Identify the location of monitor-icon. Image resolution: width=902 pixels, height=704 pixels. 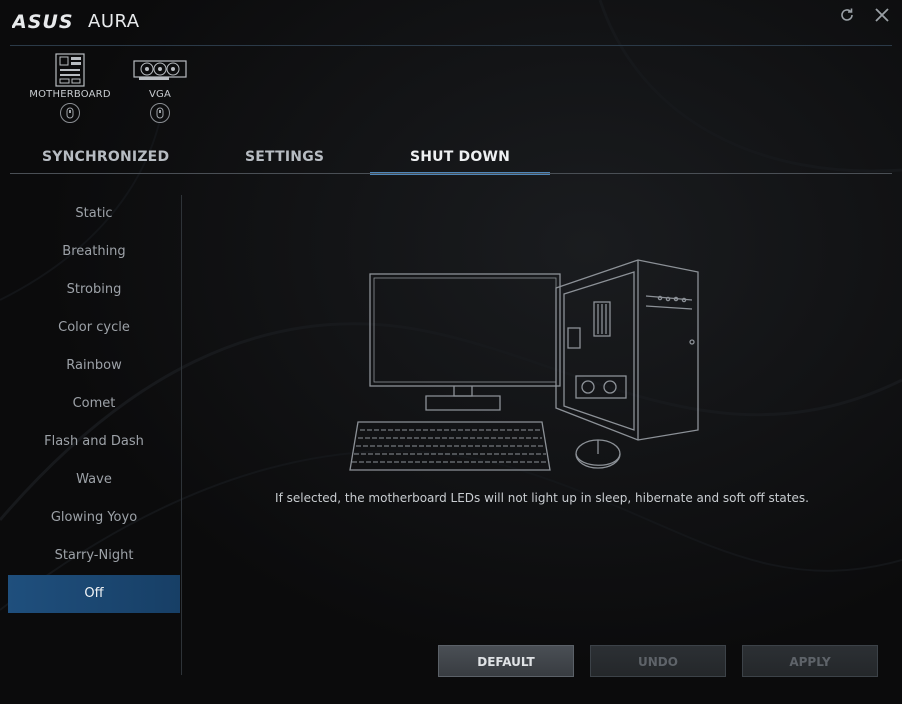
(465, 342).